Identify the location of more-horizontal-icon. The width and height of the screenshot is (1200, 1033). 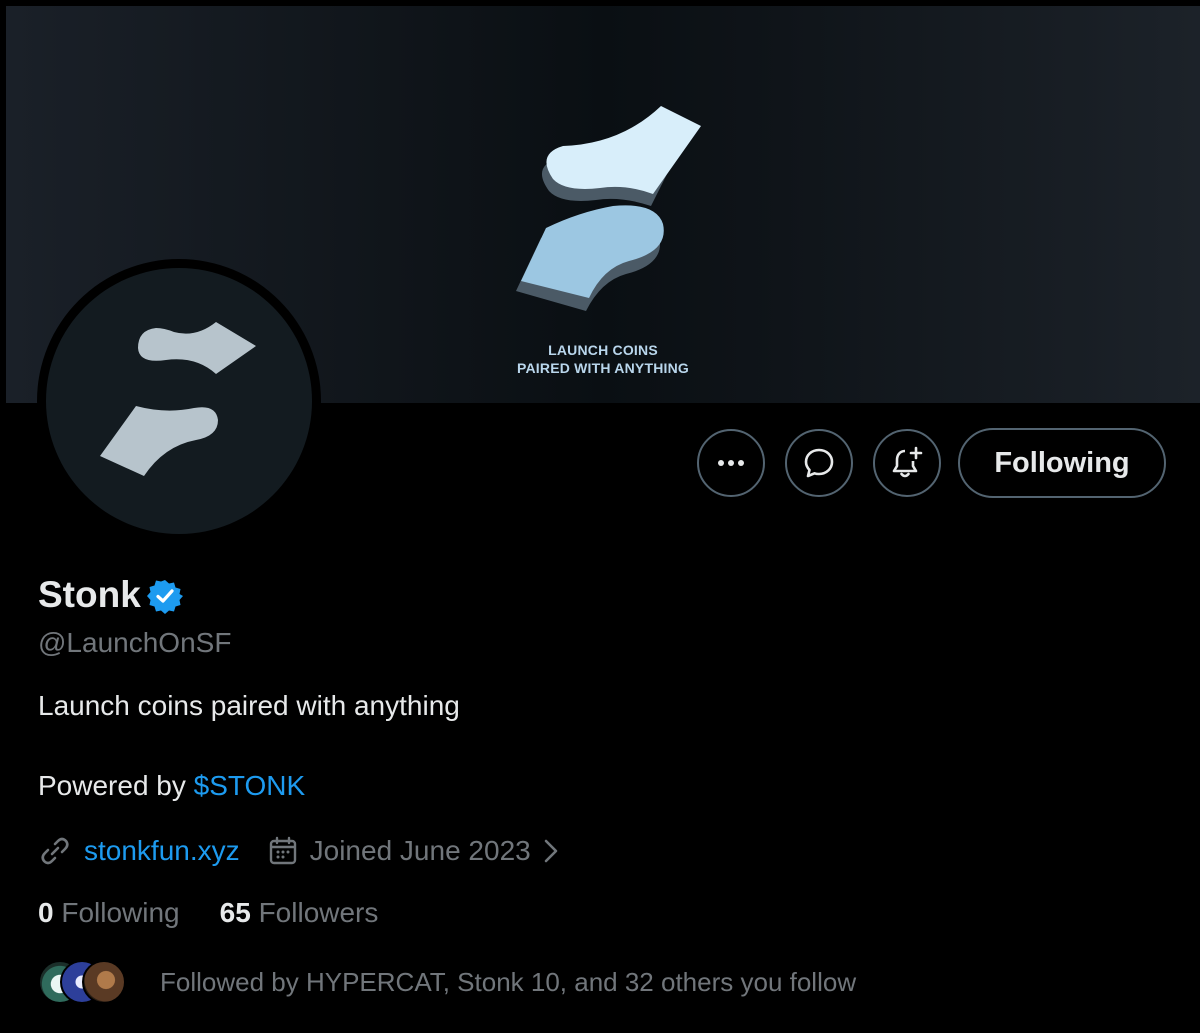
(731, 463).